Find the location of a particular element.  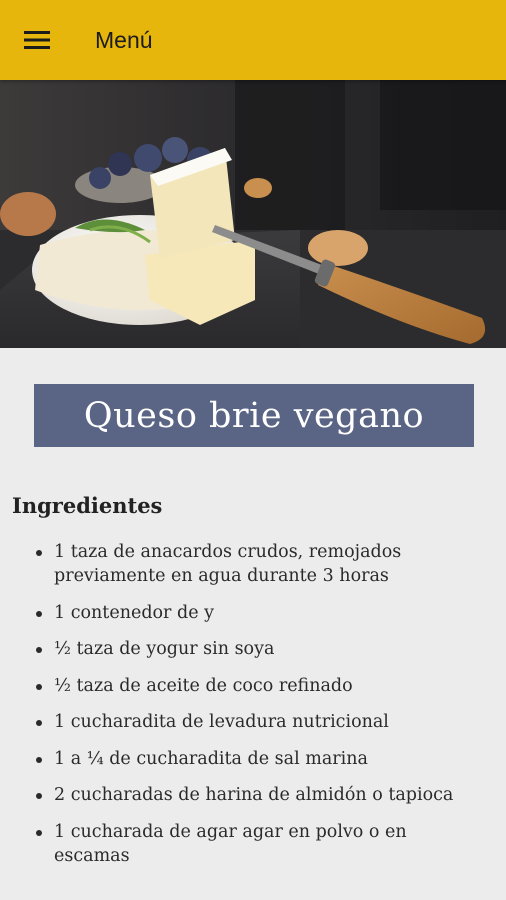

menu-button is located at coordinates (37, 40).